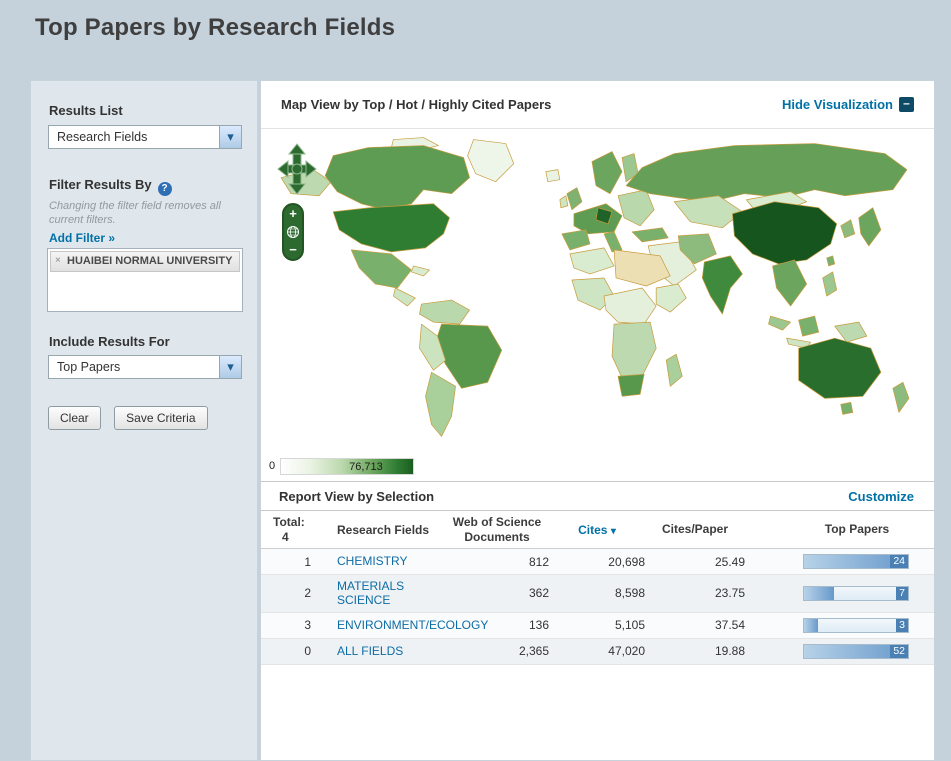 The image size is (951, 761). What do you see at coordinates (629, 625) in the screenshot?
I see `row-cites: 5,105` at bounding box center [629, 625].